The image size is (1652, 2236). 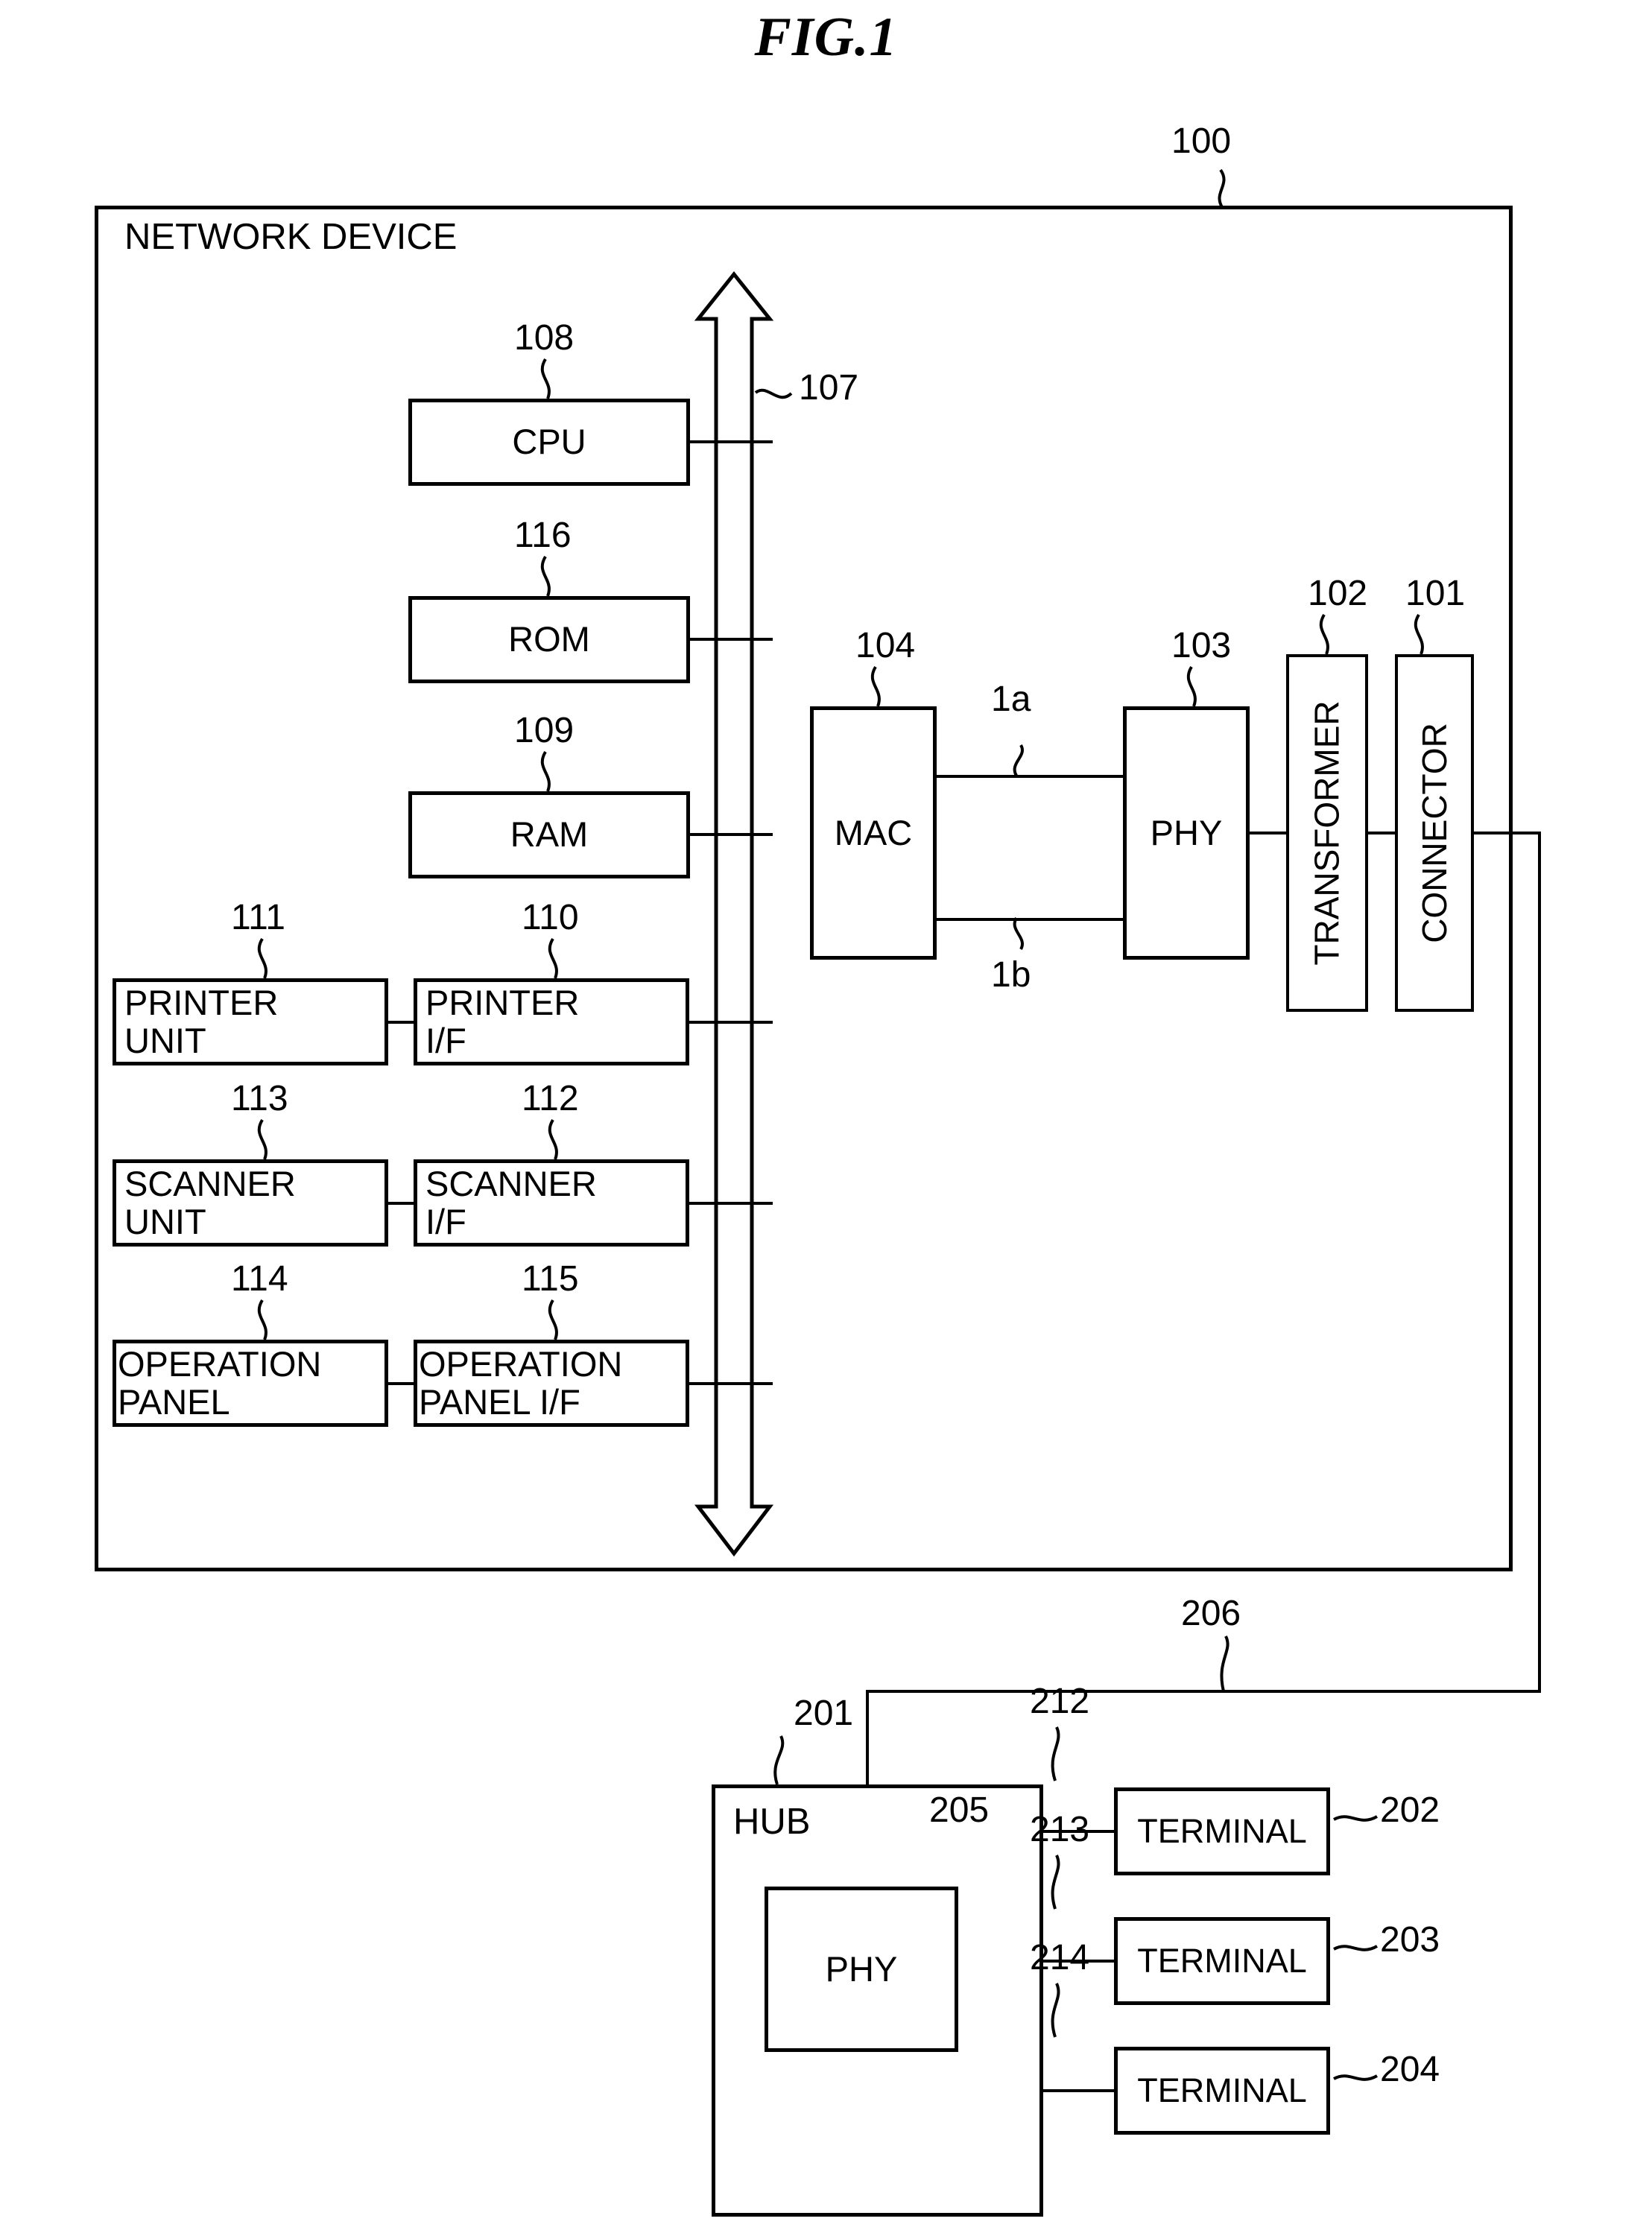 I want to click on ref-103: 103, so click(x=1201, y=645).